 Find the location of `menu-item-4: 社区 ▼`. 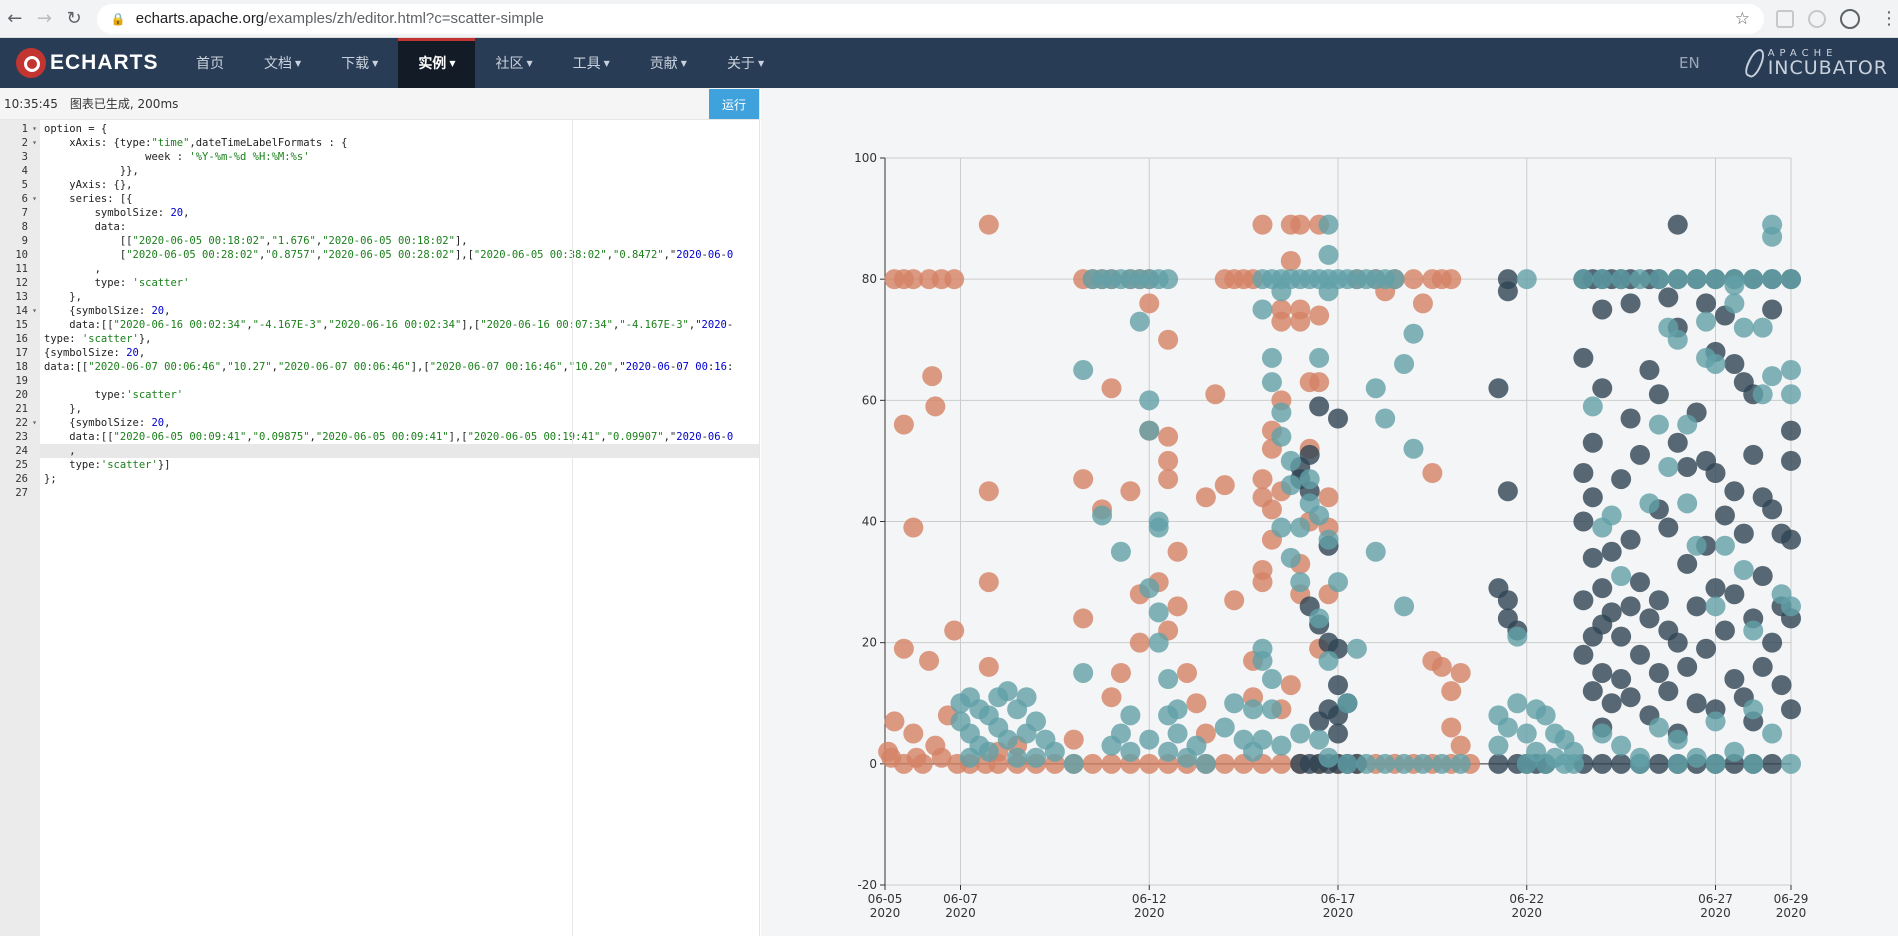

menu-item-4: 社区 ▼ is located at coordinates (513, 63).